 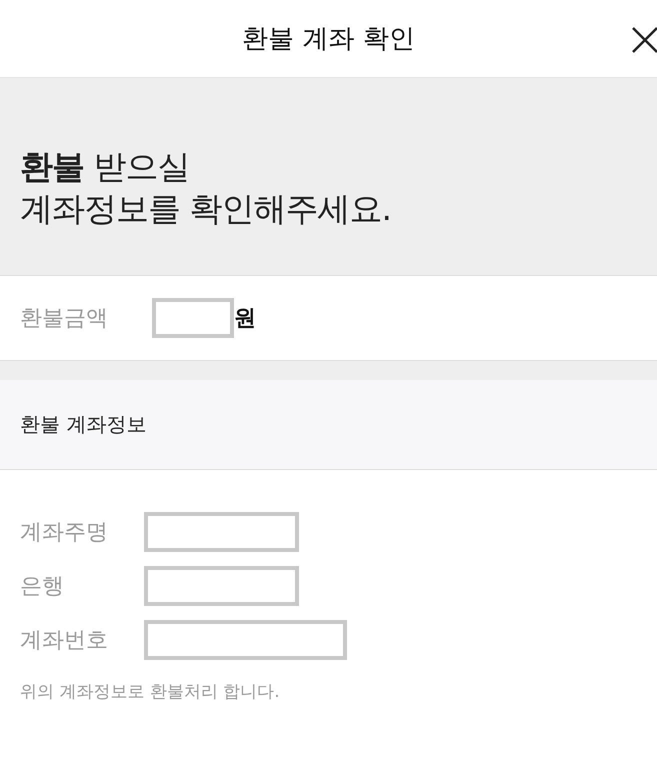 I want to click on field-label: 계좌주명, so click(x=64, y=533).